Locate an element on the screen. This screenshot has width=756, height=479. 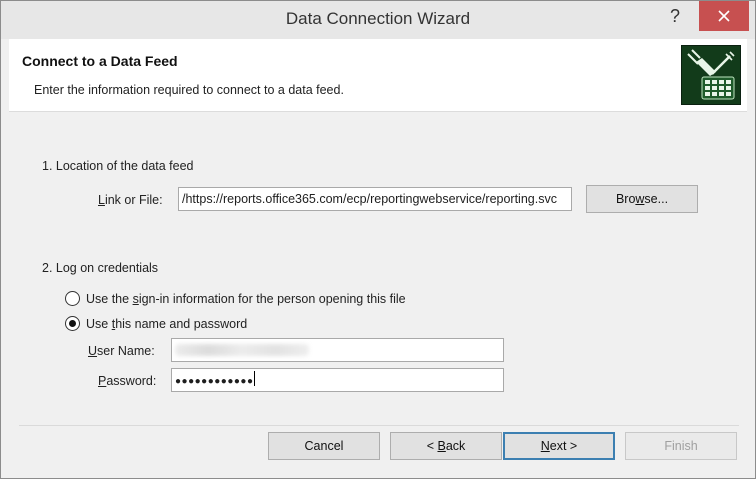
next-button: Next > is located at coordinates (559, 446).